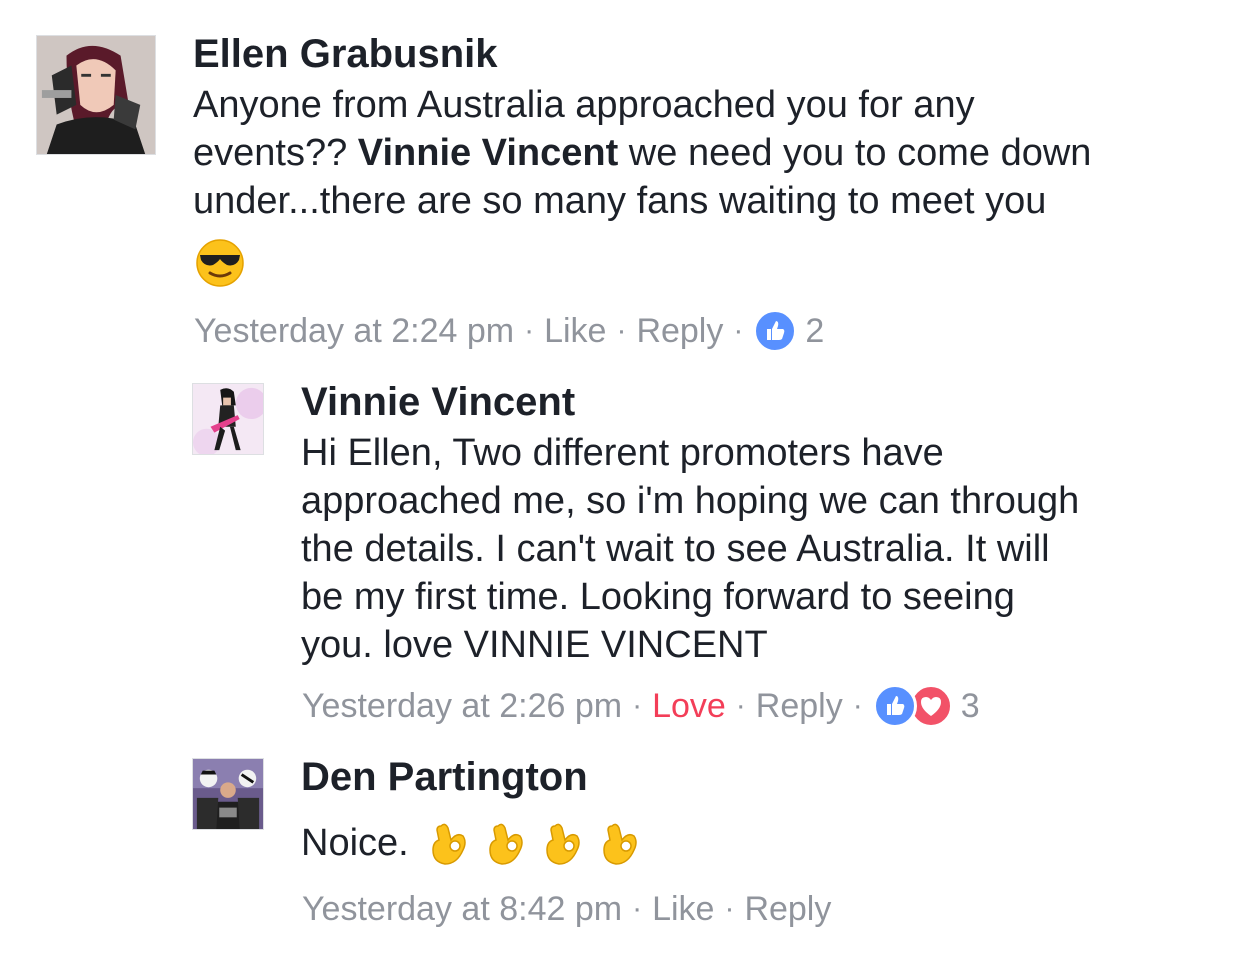  I want to click on comment-text-line: you. love VINNIE VINCENT, so click(534, 645).